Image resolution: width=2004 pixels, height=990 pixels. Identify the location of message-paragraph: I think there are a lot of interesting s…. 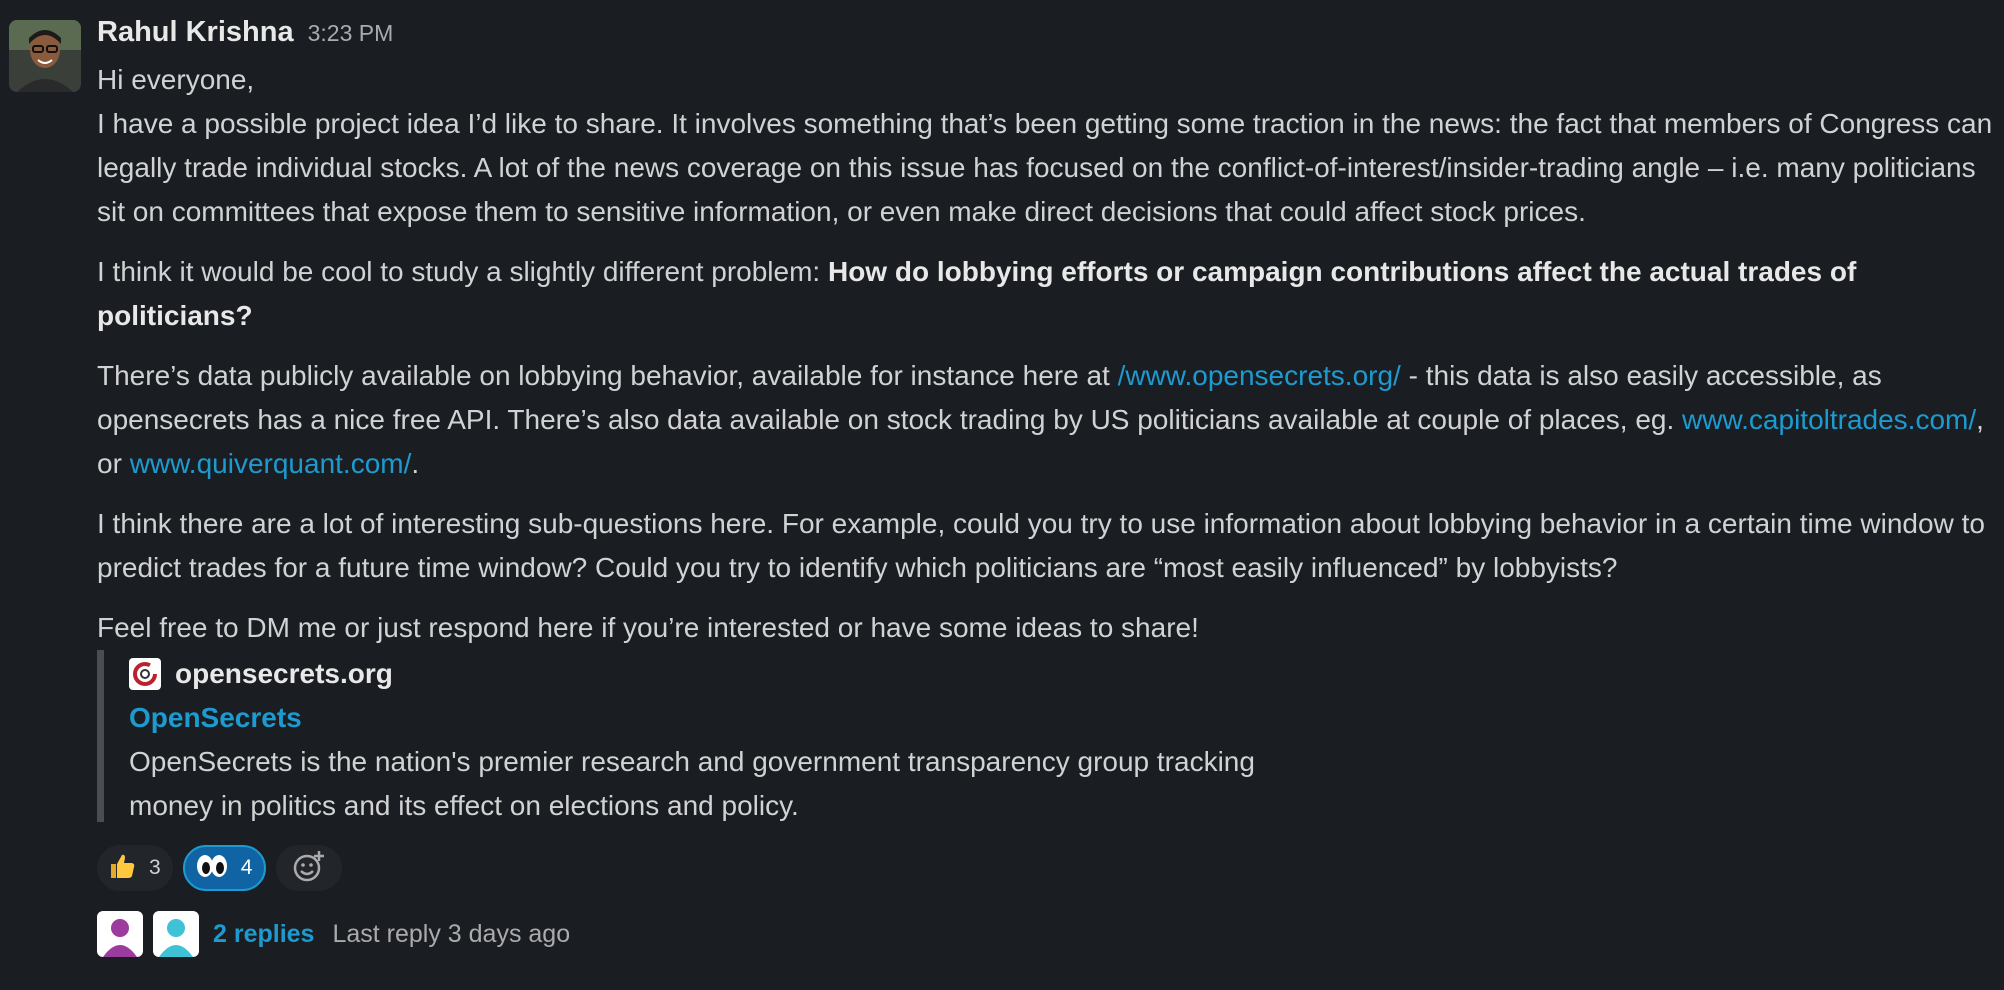
(1041, 545).